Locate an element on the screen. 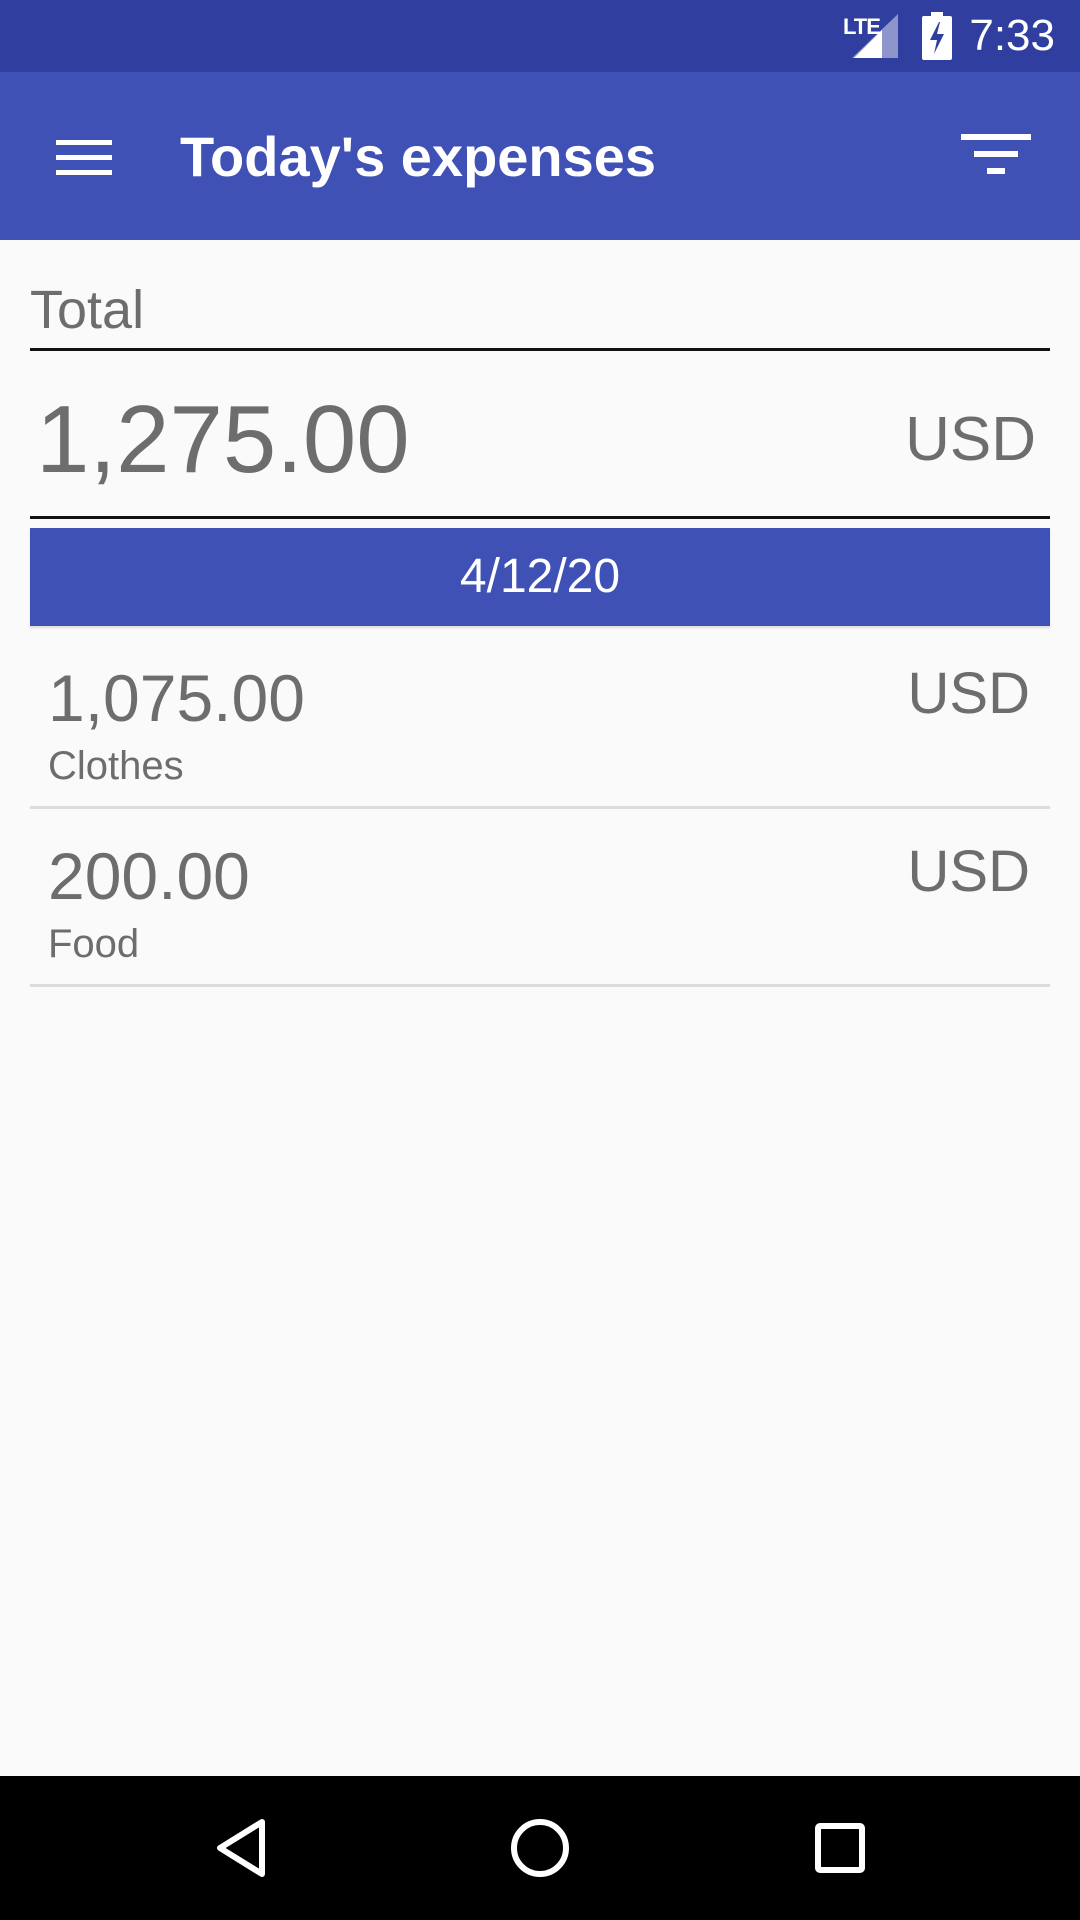  total-label: Total is located at coordinates (87, 310).